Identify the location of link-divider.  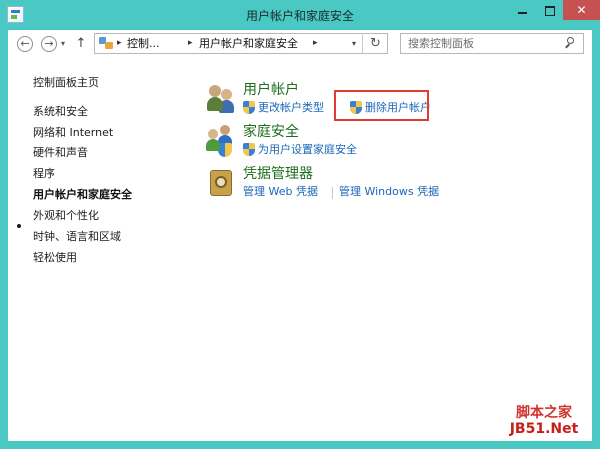
(332, 193).